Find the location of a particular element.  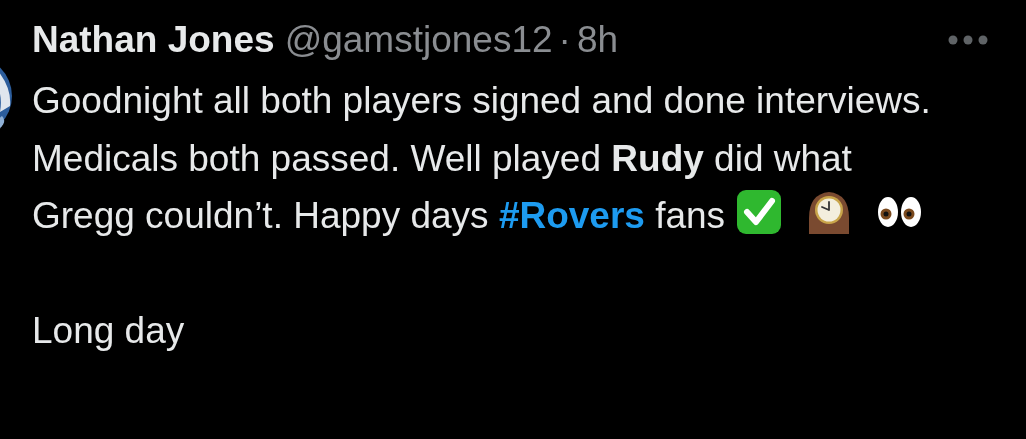

tweet-time: 8h is located at coordinates (597, 40).